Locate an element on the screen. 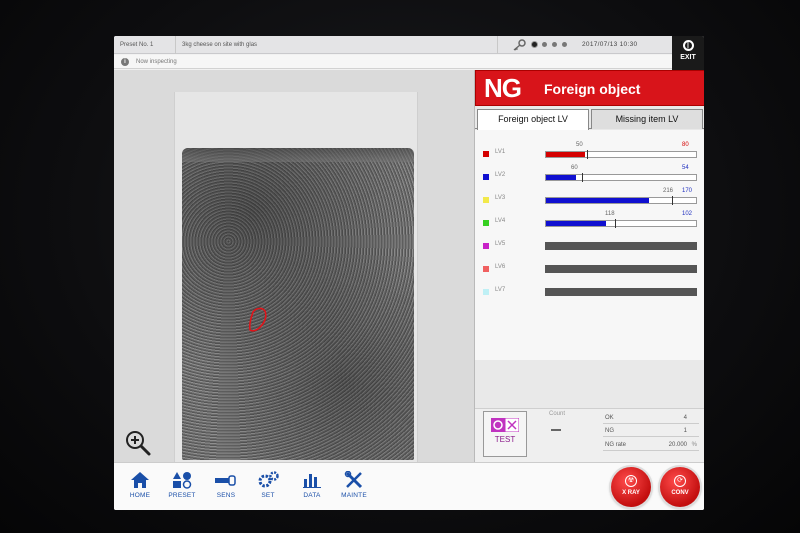 The width and height of the screenshot is (800, 533). zoom-in-button is located at coordinates (138, 443).